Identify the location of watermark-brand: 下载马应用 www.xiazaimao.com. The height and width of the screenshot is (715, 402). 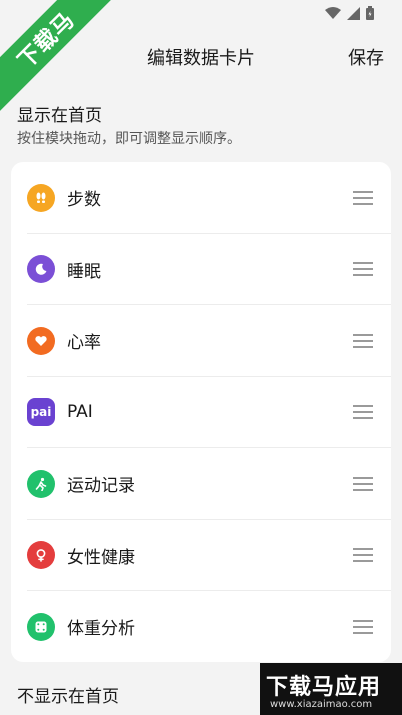
(331, 689).